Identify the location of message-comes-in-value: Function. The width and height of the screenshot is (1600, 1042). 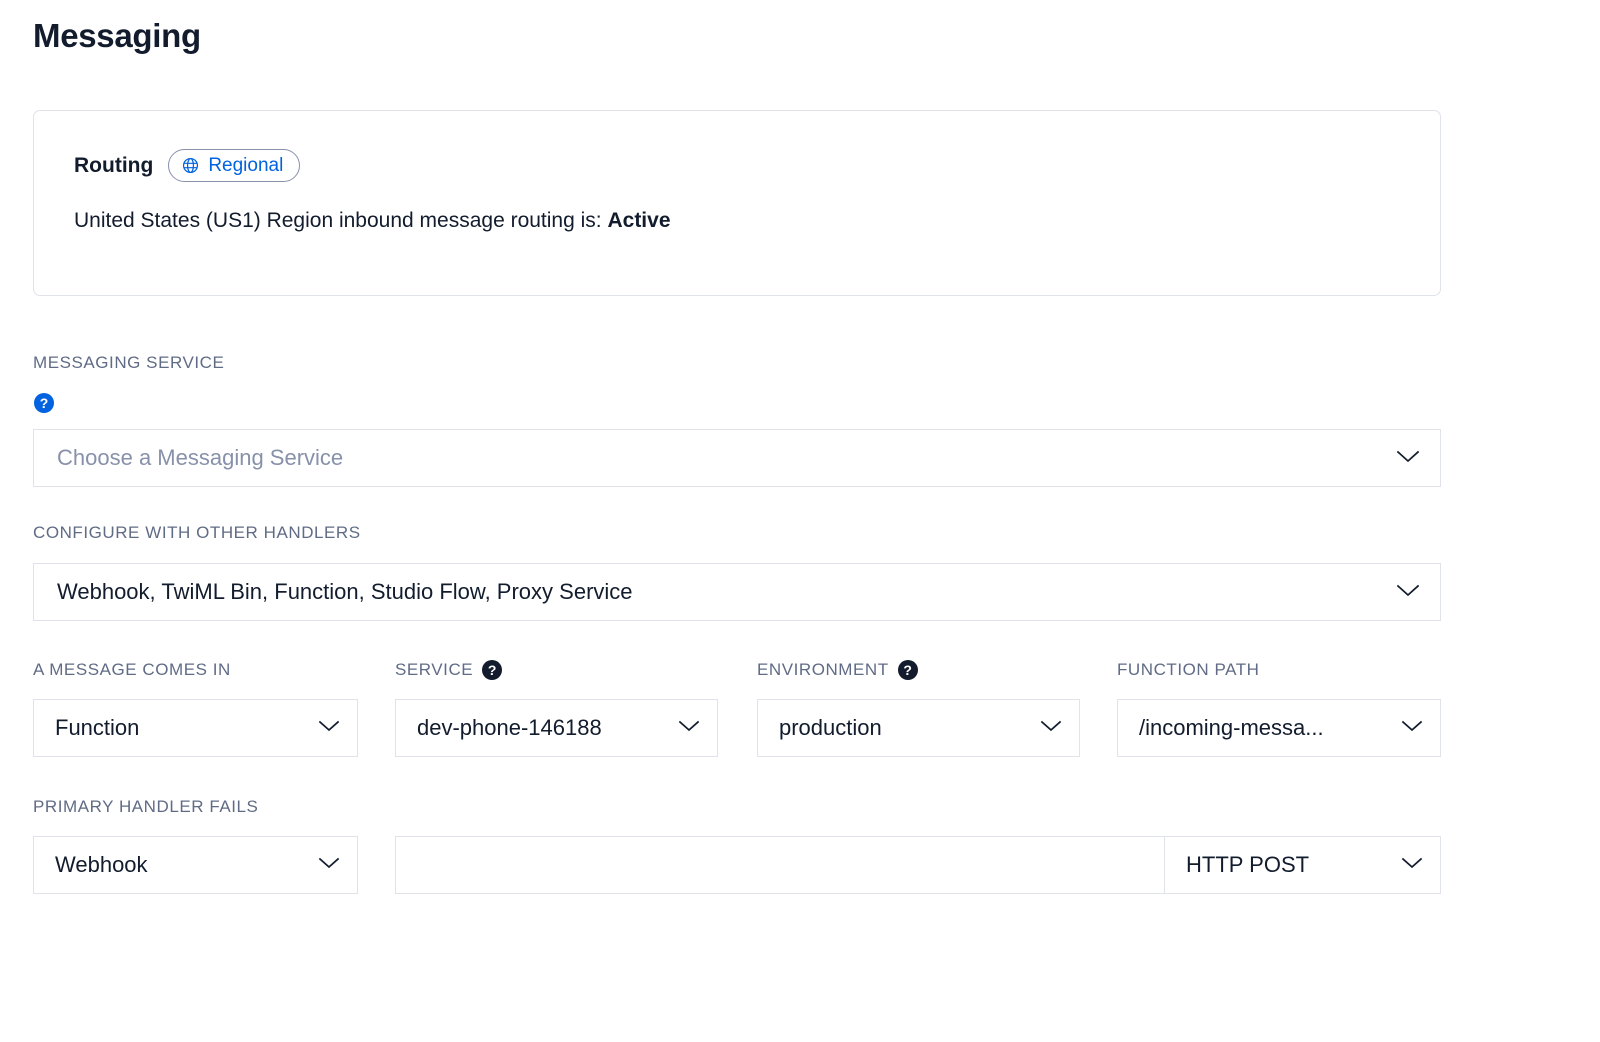
(97, 727).